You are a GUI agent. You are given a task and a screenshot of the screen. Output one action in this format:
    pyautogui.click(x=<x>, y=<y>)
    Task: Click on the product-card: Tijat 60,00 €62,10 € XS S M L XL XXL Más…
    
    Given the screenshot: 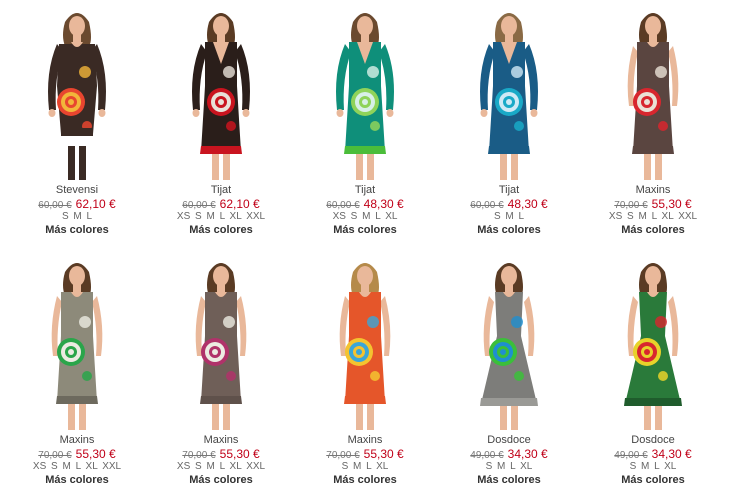 What is the action you would take?
    pyautogui.click(x=221, y=121)
    